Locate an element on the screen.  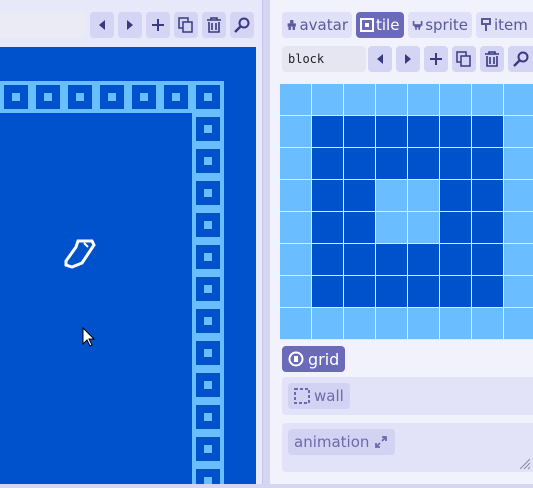
resize-handle-icon is located at coordinates (524, 463).